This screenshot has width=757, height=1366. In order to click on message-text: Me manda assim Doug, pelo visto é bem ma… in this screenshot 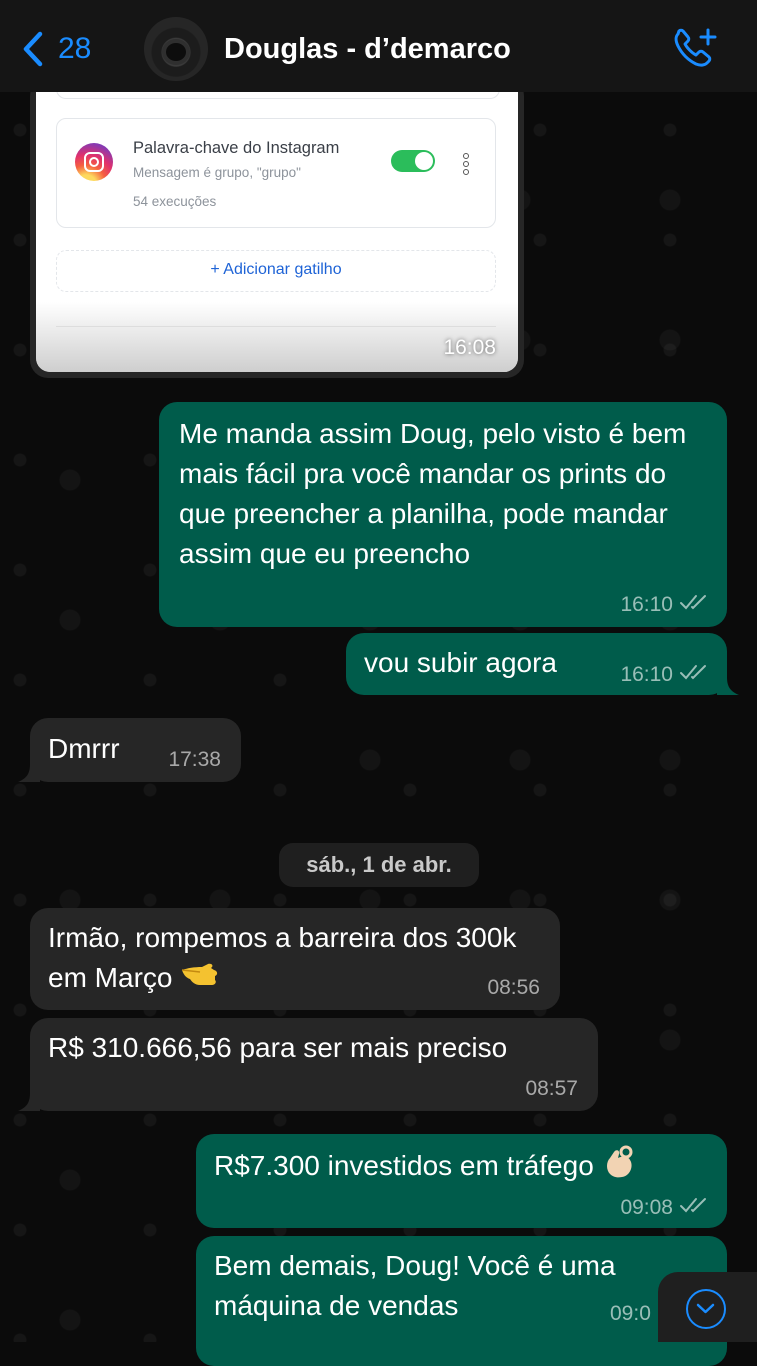, I will do `click(433, 493)`.